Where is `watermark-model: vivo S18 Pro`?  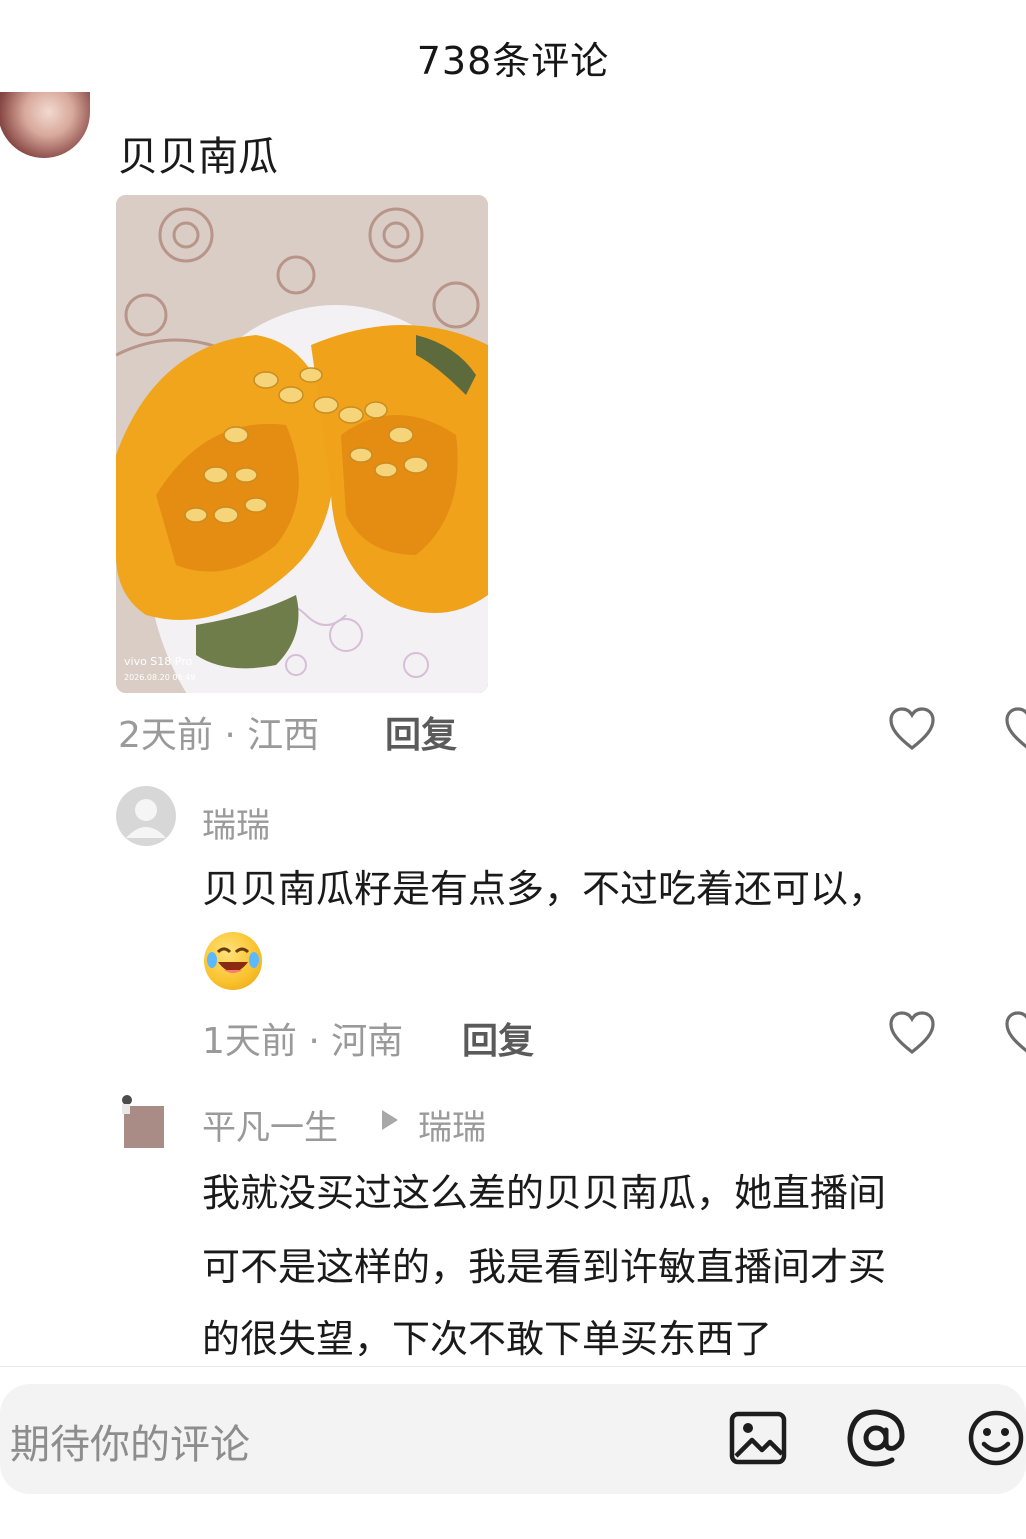 watermark-model: vivo S18 Pro is located at coordinates (158, 661).